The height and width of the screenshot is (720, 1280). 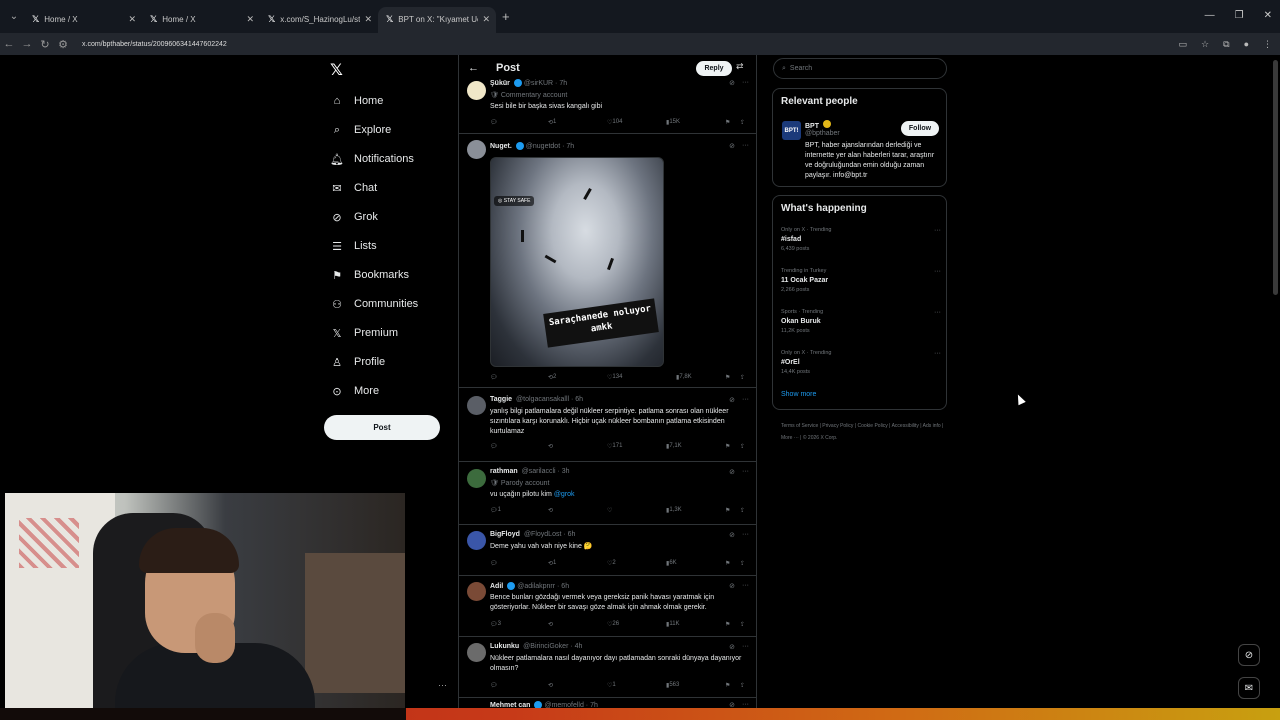 I want to click on author-name: rathman, so click(x=504, y=471).